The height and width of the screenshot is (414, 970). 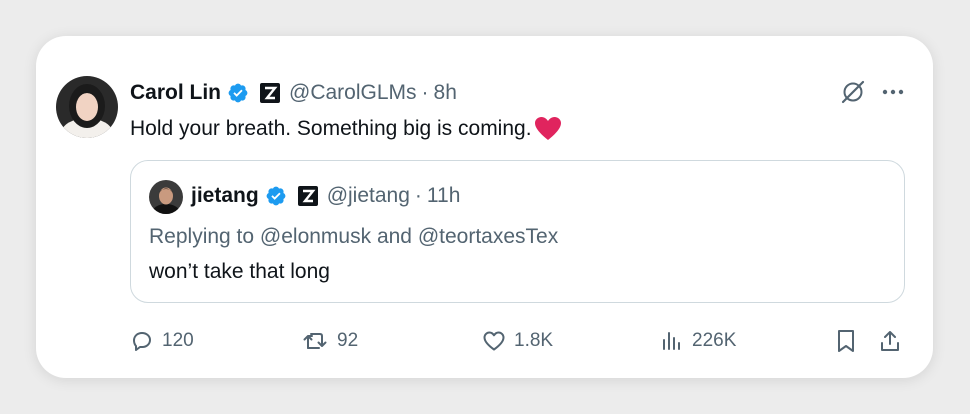 What do you see at coordinates (548, 129) in the screenshot?
I see `heart-emoji-icon` at bounding box center [548, 129].